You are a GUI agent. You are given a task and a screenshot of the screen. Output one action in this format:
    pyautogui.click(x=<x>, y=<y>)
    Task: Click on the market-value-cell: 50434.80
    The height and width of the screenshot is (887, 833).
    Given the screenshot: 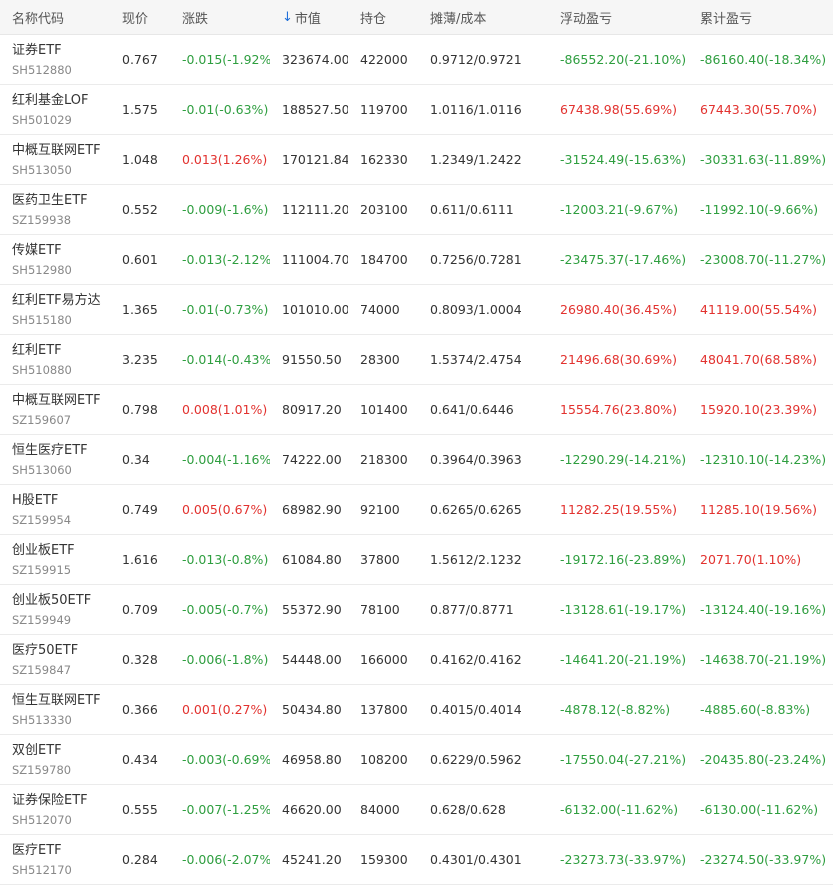 What is the action you would take?
    pyautogui.click(x=312, y=709)
    